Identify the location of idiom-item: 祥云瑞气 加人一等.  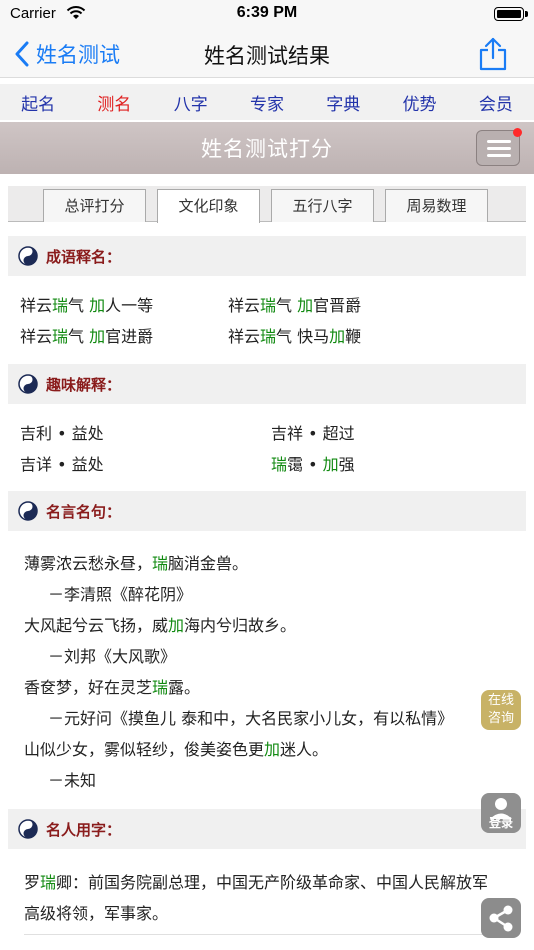
(87, 305).